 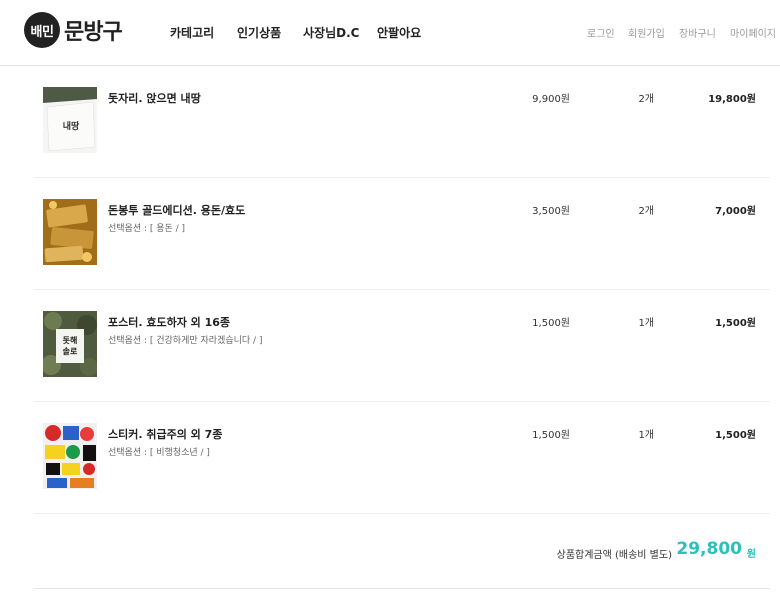 What do you see at coordinates (551, 99) in the screenshot?
I see `unit-price: 9,900원` at bounding box center [551, 99].